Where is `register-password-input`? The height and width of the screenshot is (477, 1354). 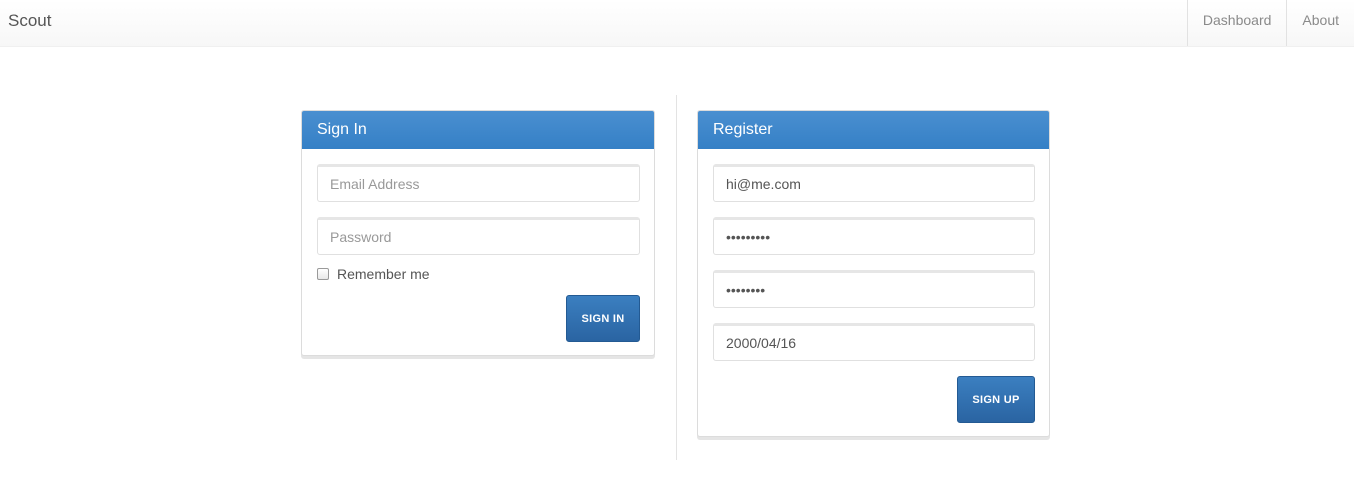 register-password-input is located at coordinates (874, 236).